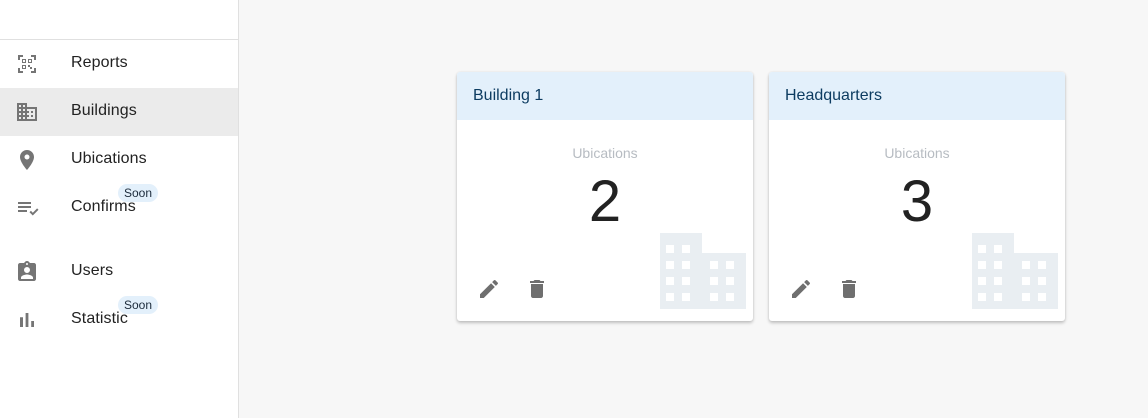 This screenshot has height=418, width=1148. I want to click on sidebar-item-reports: Reports, so click(119, 64).